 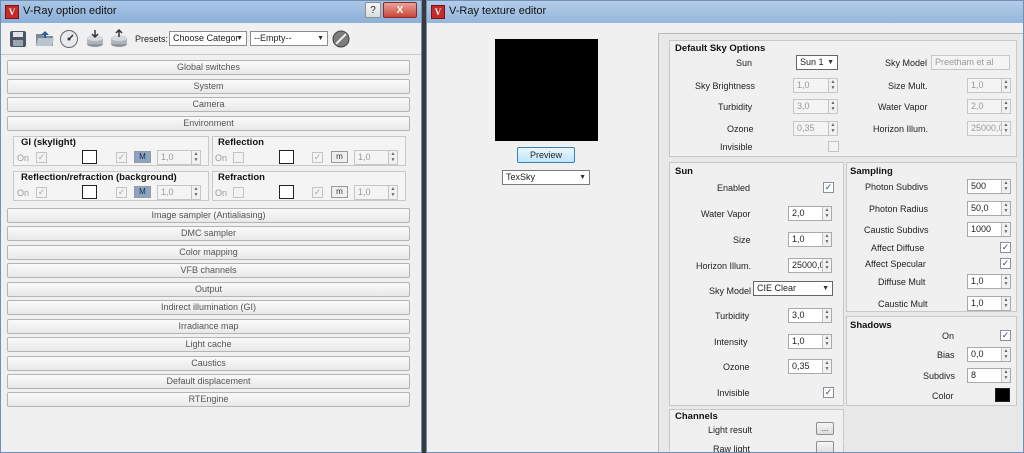 I want to click on affect-specular-checkbox: ✓, so click(x=1005, y=263).